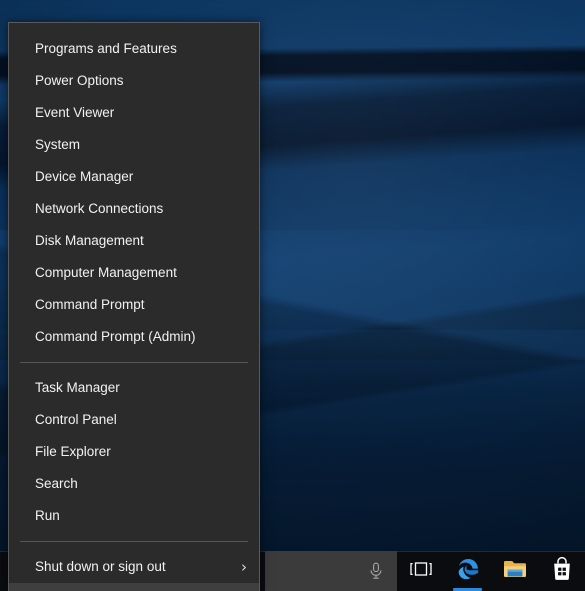  Describe the element at coordinates (134, 587) in the screenshot. I see `menu-item-desktop: Desktop` at that location.